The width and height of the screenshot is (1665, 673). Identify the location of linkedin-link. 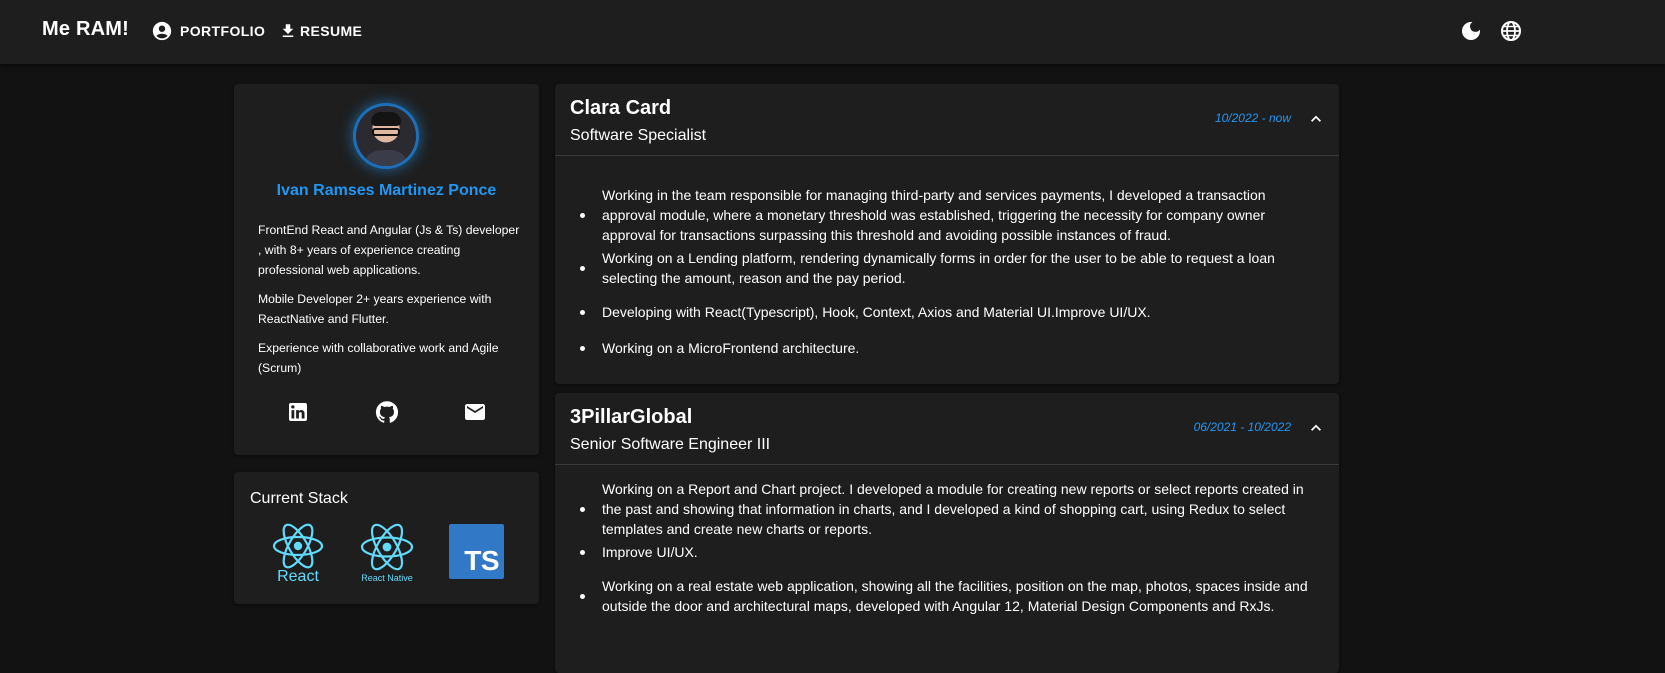
(298, 412).